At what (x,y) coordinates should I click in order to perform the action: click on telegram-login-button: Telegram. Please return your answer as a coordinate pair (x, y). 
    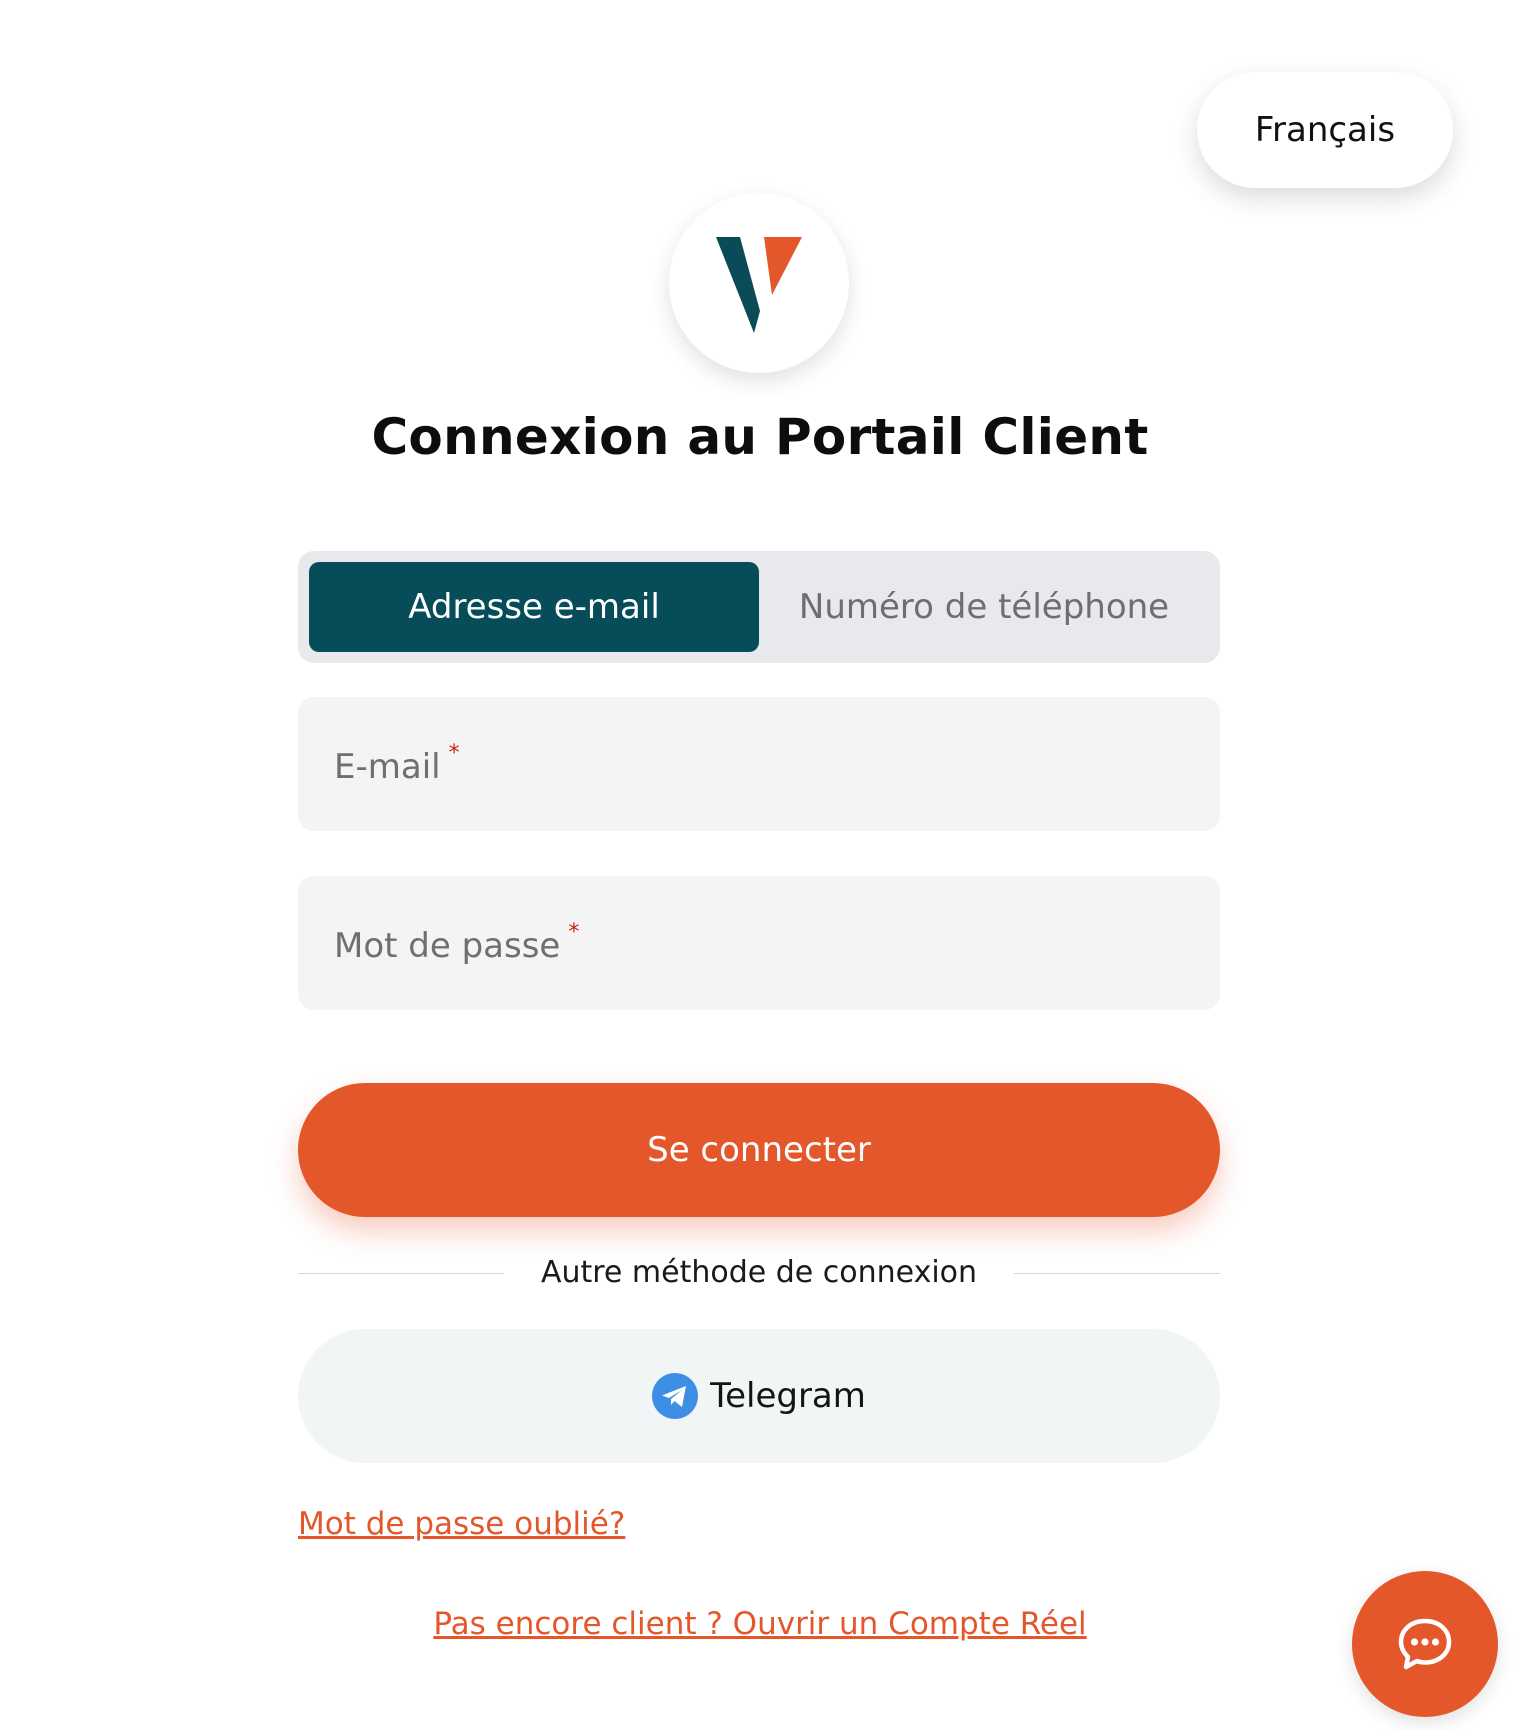
    Looking at the image, I should click on (759, 1396).